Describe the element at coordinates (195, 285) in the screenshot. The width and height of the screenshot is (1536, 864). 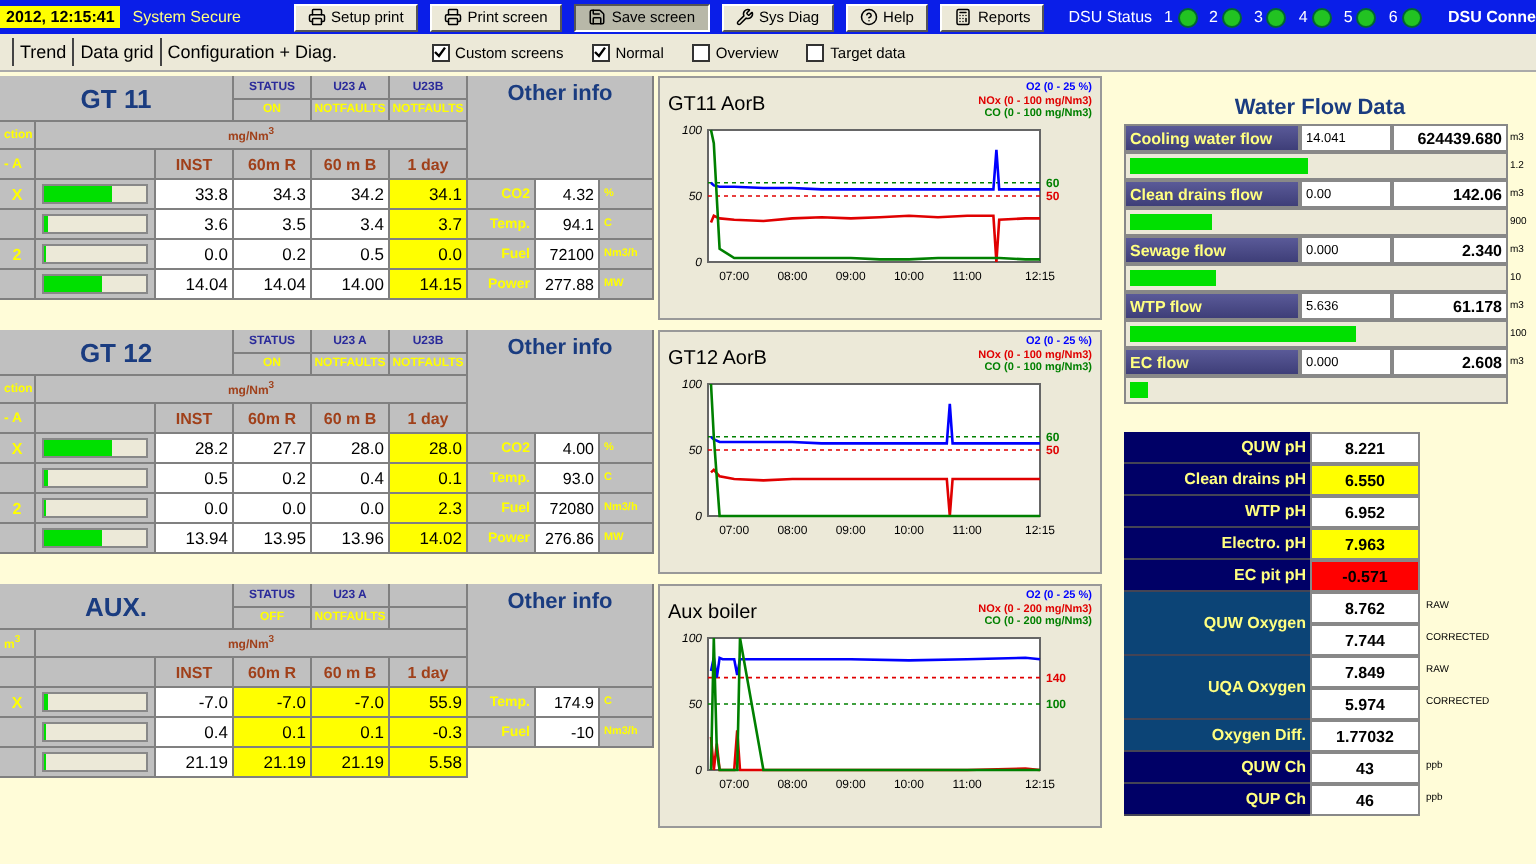
I see `value-cell: 14.04` at that location.